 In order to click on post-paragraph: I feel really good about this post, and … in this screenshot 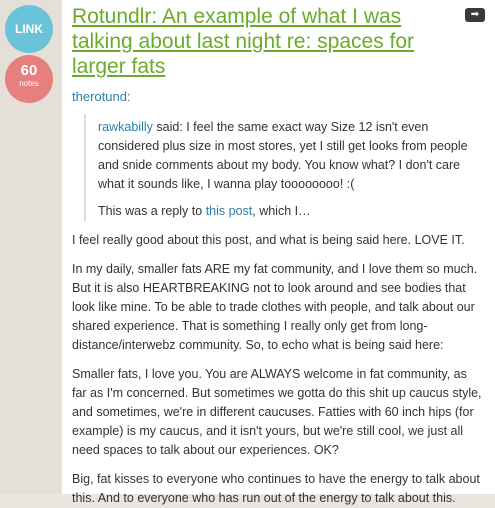, I will do `click(268, 240)`.